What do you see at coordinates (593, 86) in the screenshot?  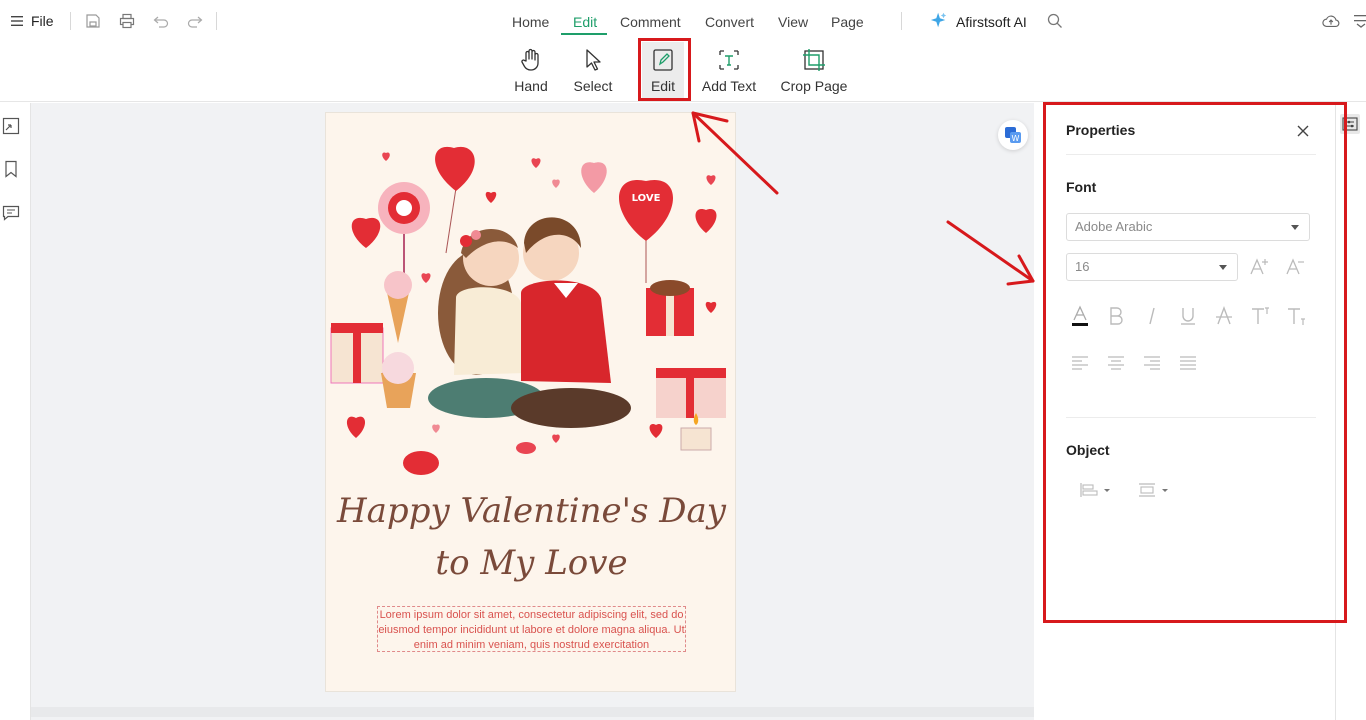 I see `select-tool-label: Select` at bounding box center [593, 86].